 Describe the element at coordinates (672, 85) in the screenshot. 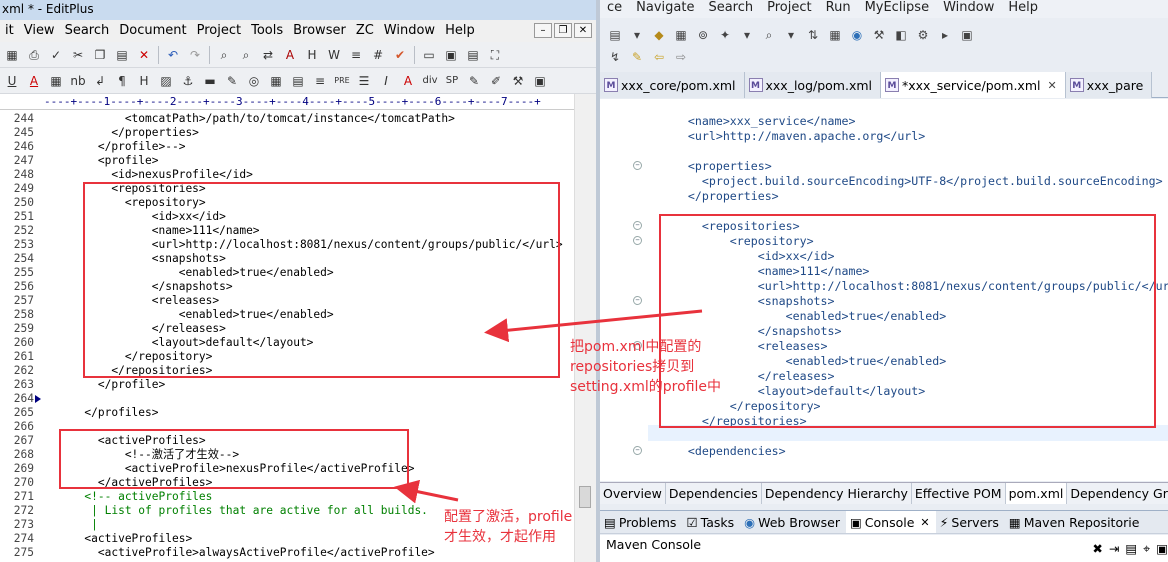

I see `tab-xxx-core-pom: Mxxx_core/pom.xml` at that location.